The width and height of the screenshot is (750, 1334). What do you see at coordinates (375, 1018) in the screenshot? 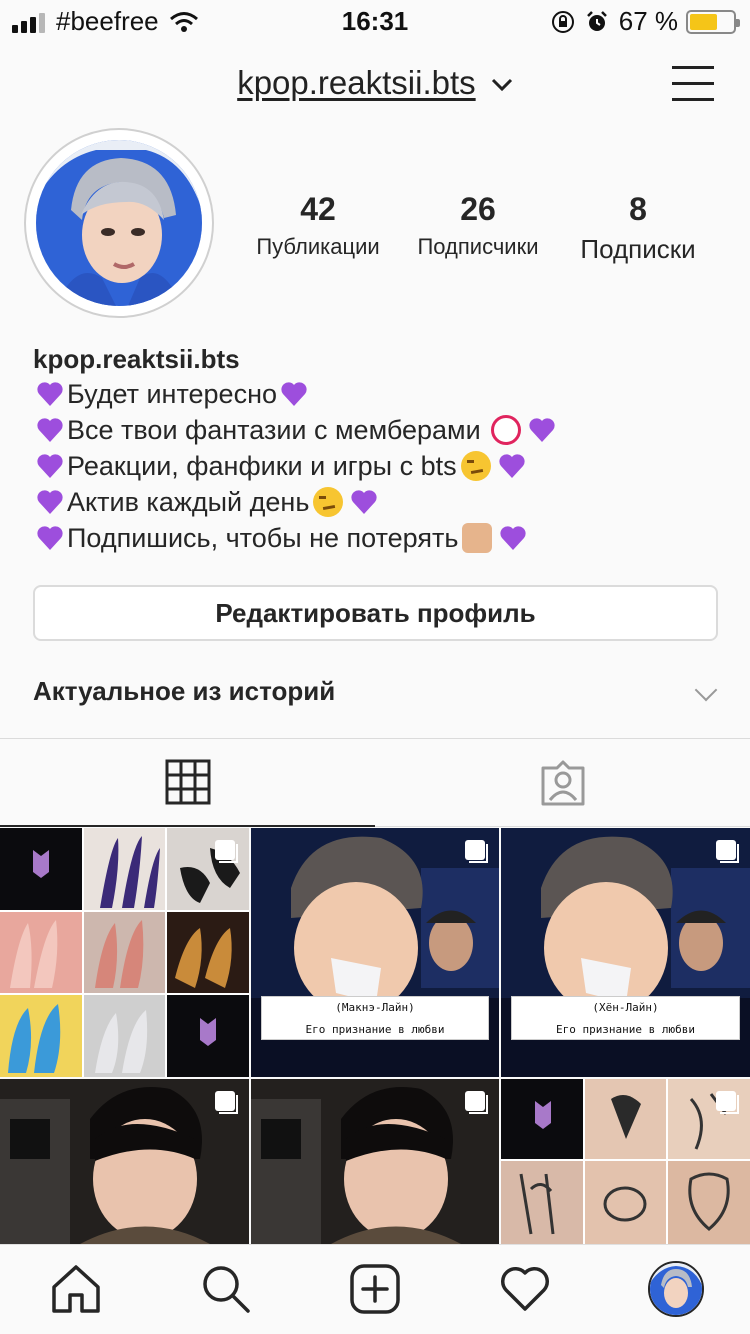
I see `post-caption: (Макнэ-Лайн) Его признание в любви` at bounding box center [375, 1018].